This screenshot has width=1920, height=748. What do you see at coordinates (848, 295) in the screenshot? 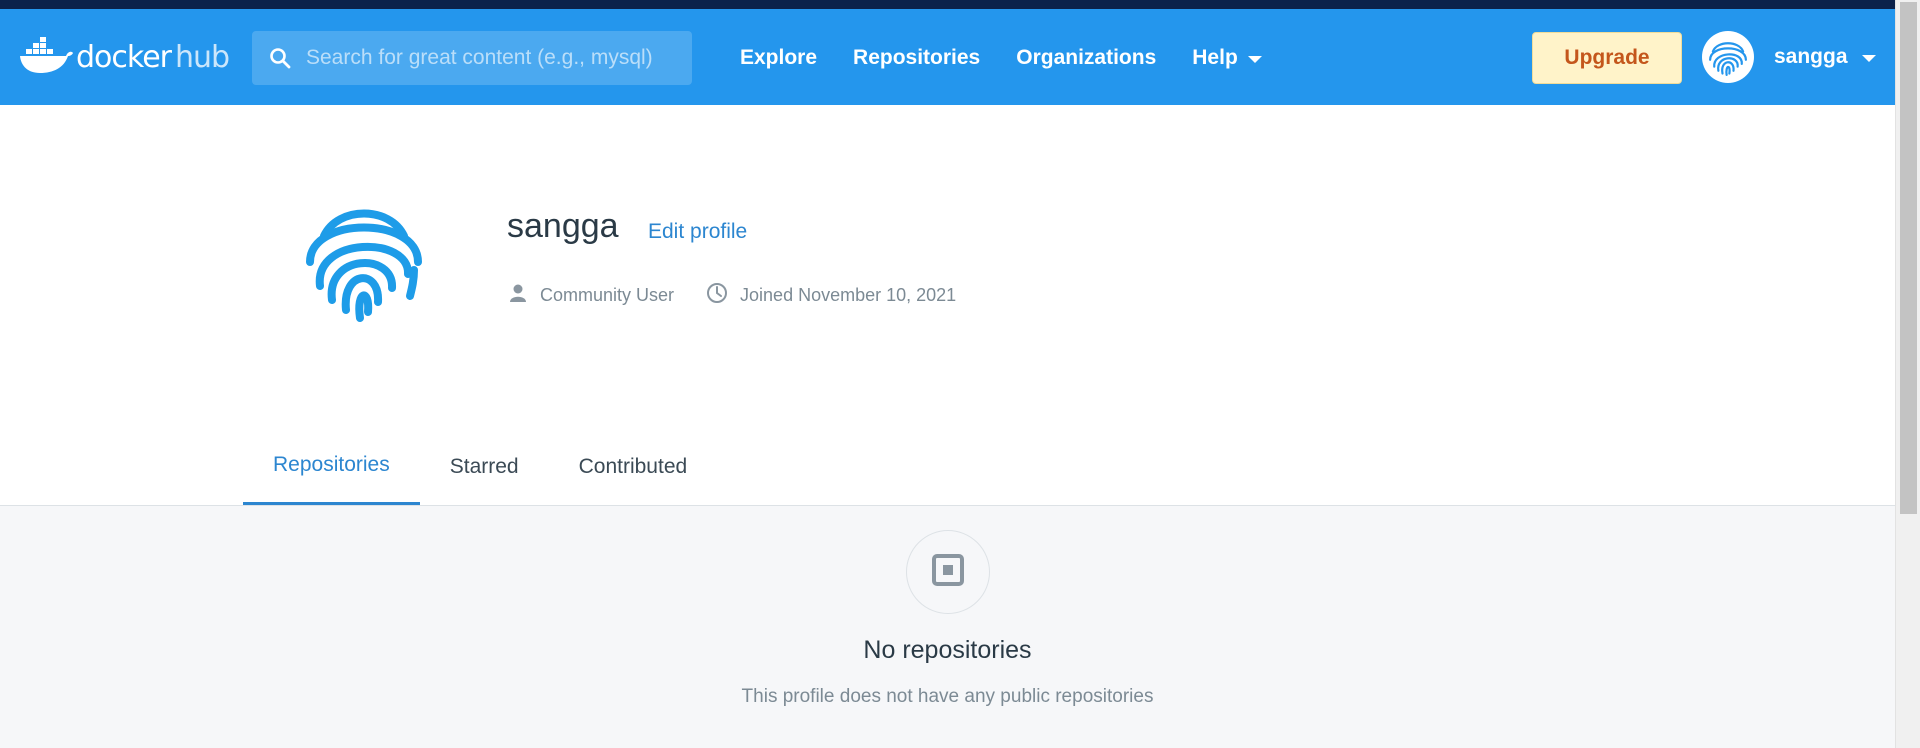
I see `join-date-label: Joined November 10, 2021` at bounding box center [848, 295].